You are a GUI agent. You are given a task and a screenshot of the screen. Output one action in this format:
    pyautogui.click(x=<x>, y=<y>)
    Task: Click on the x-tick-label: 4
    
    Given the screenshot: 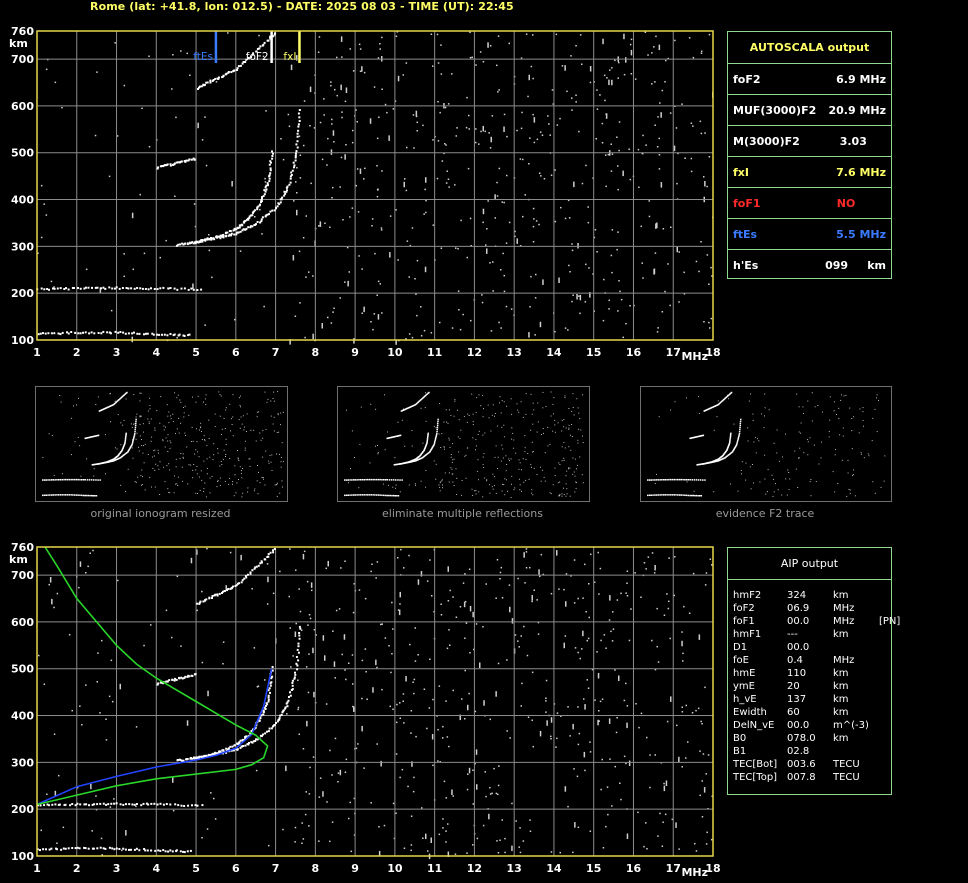 What is the action you would take?
    pyautogui.click(x=156, y=868)
    